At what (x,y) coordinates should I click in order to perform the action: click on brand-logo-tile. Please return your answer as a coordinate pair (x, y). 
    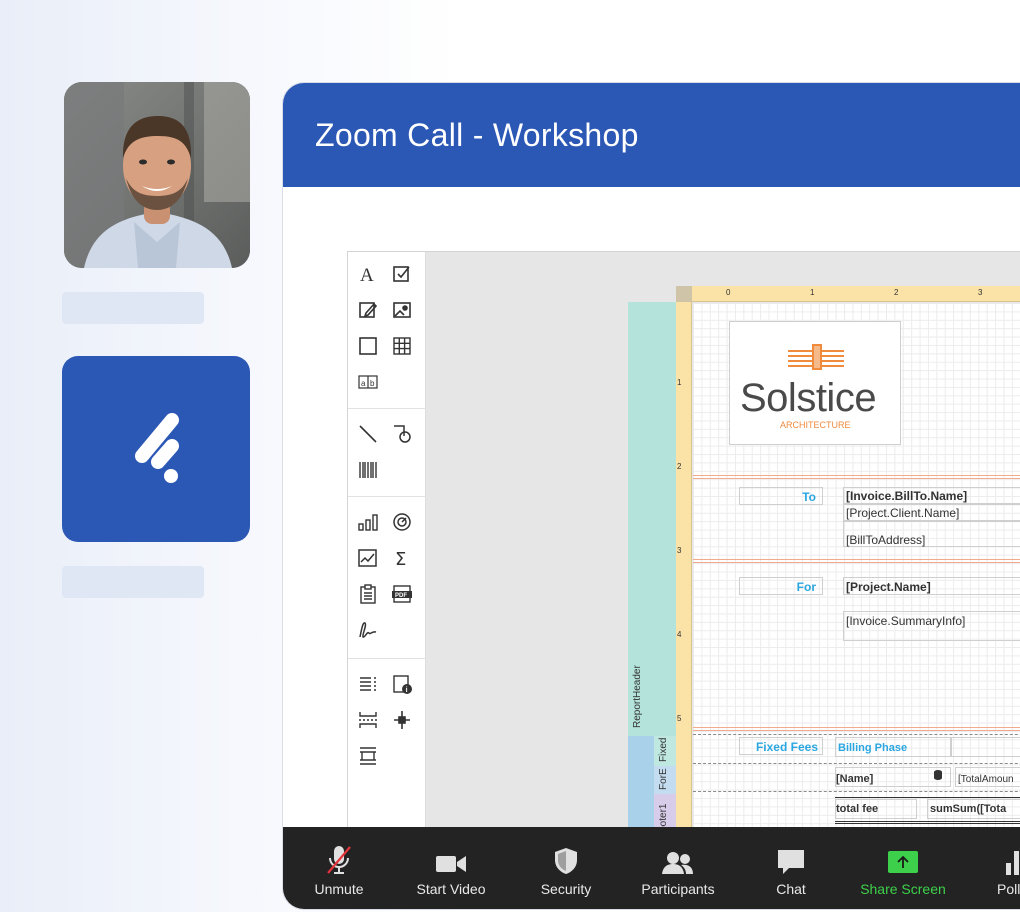
    Looking at the image, I should click on (156, 449).